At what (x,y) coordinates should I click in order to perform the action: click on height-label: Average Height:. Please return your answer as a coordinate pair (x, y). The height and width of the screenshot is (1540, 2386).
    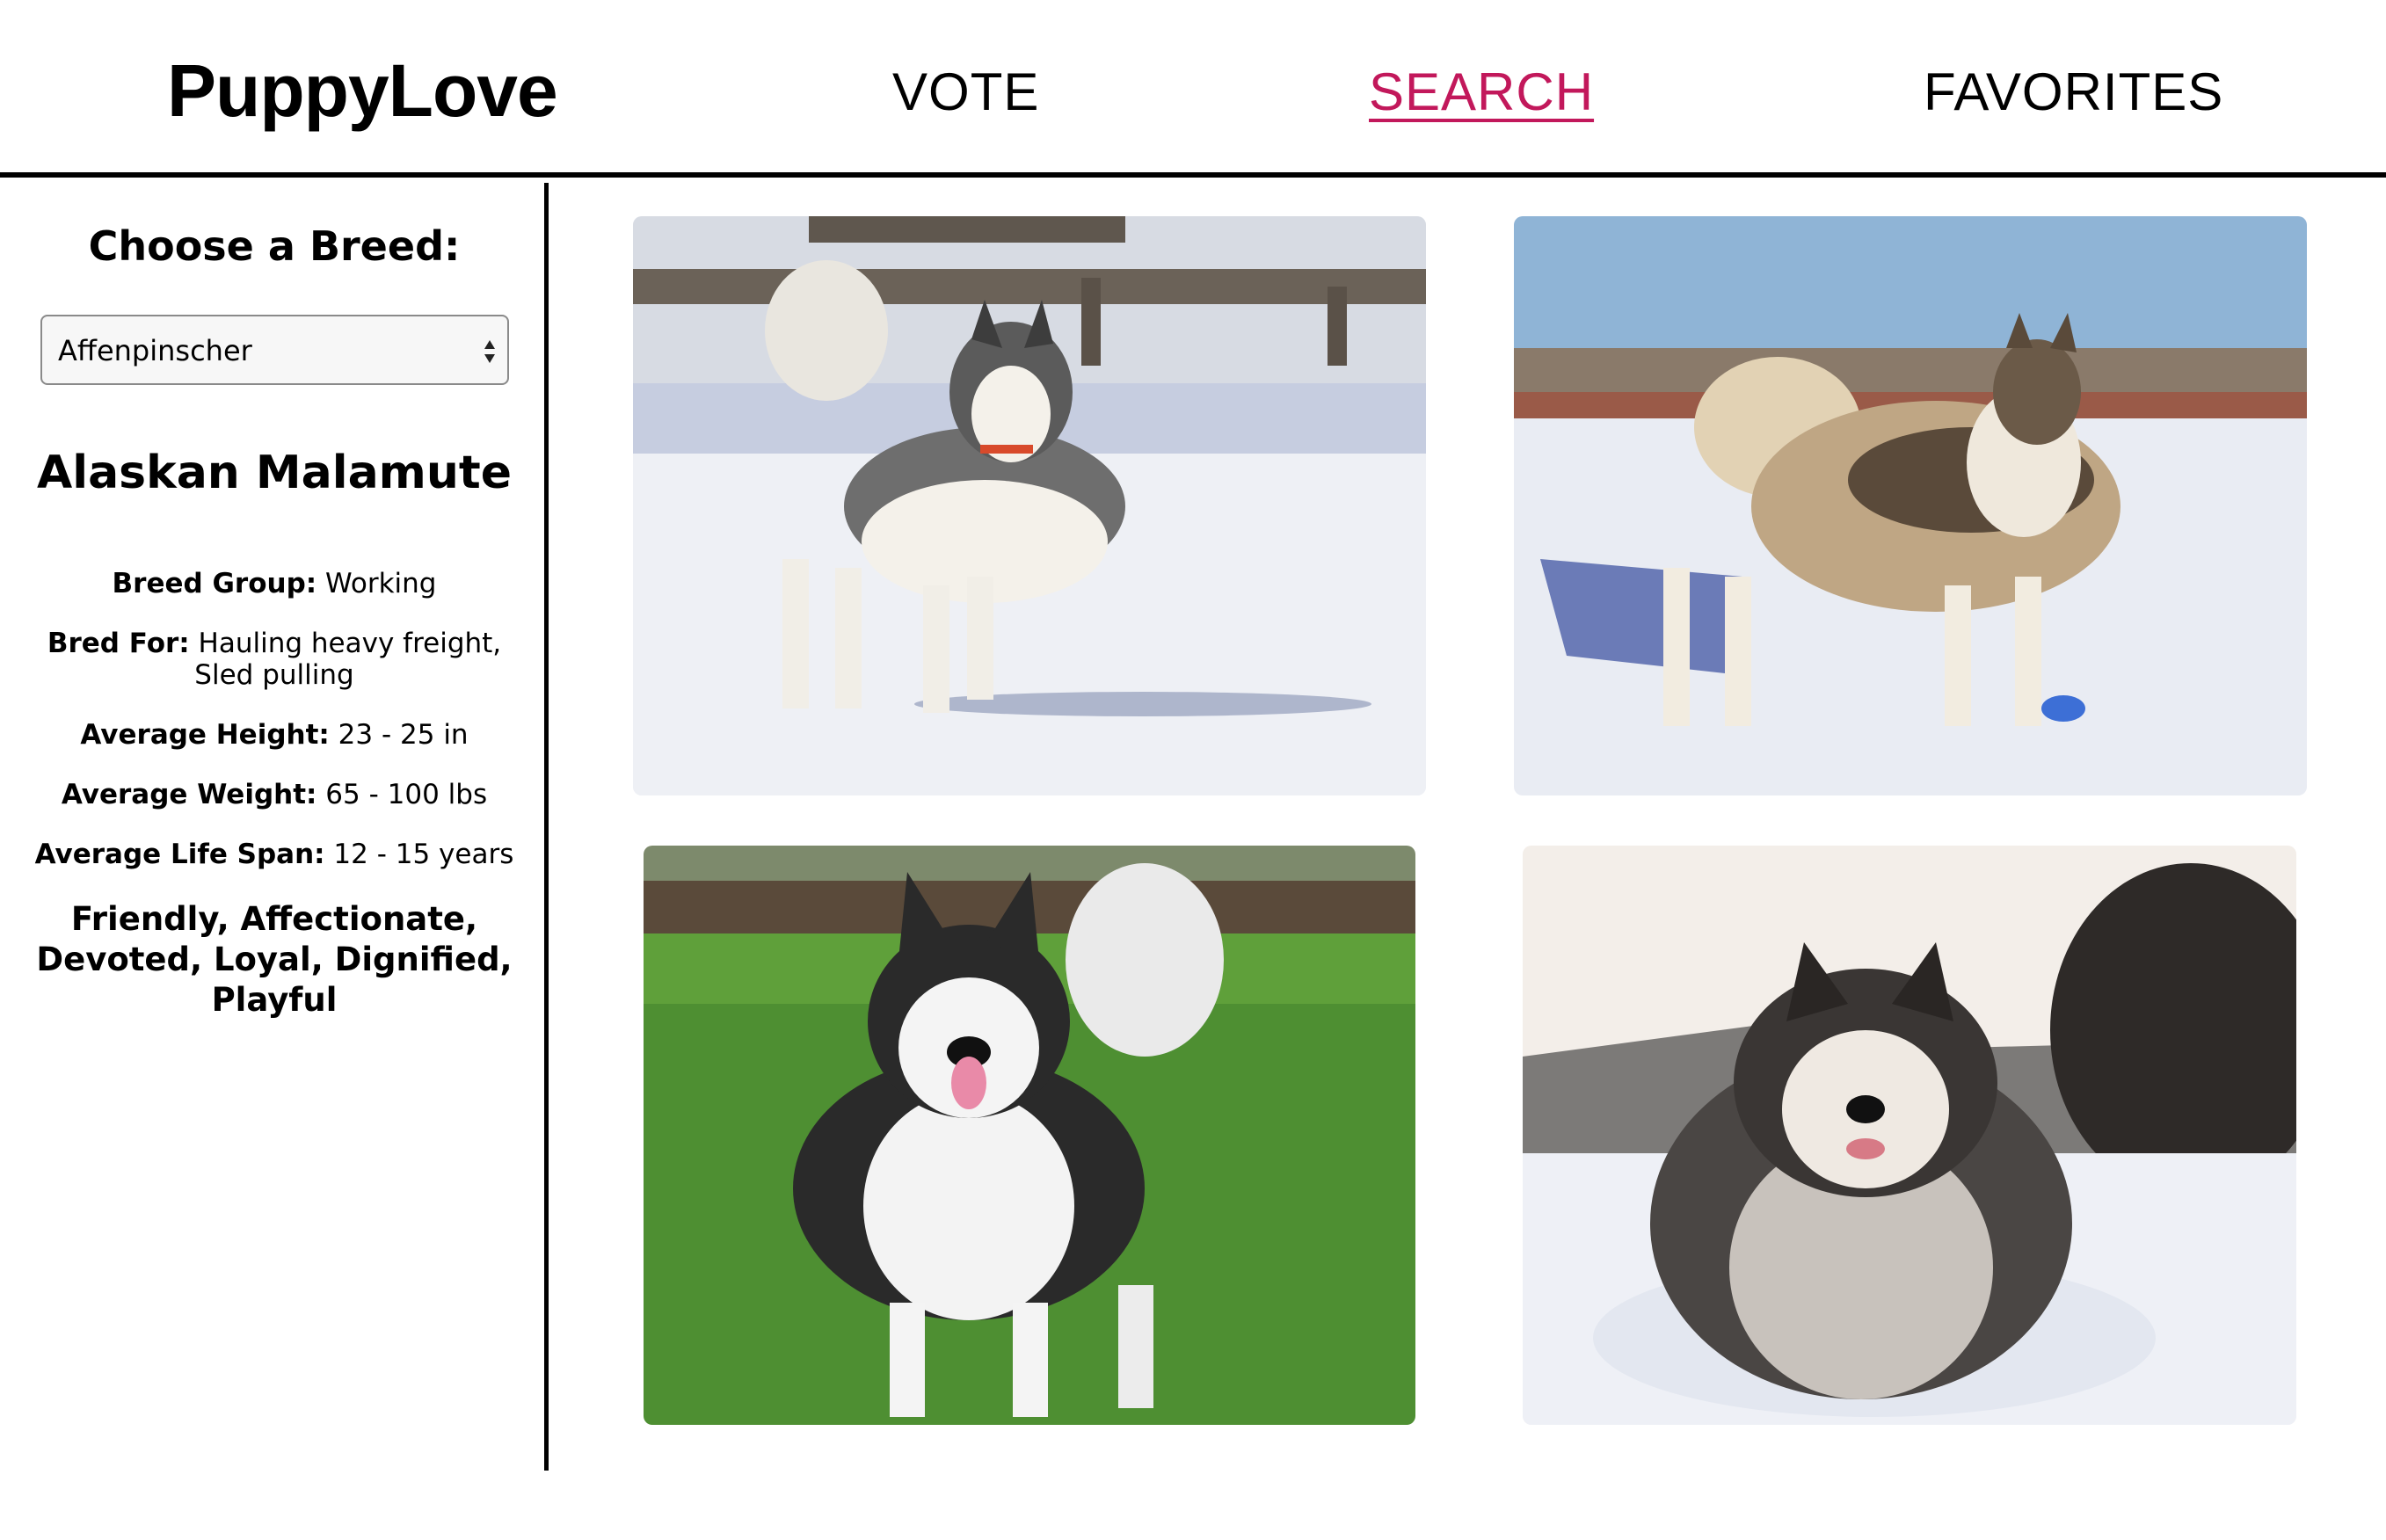
    Looking at the image, I should click on (205, 735).